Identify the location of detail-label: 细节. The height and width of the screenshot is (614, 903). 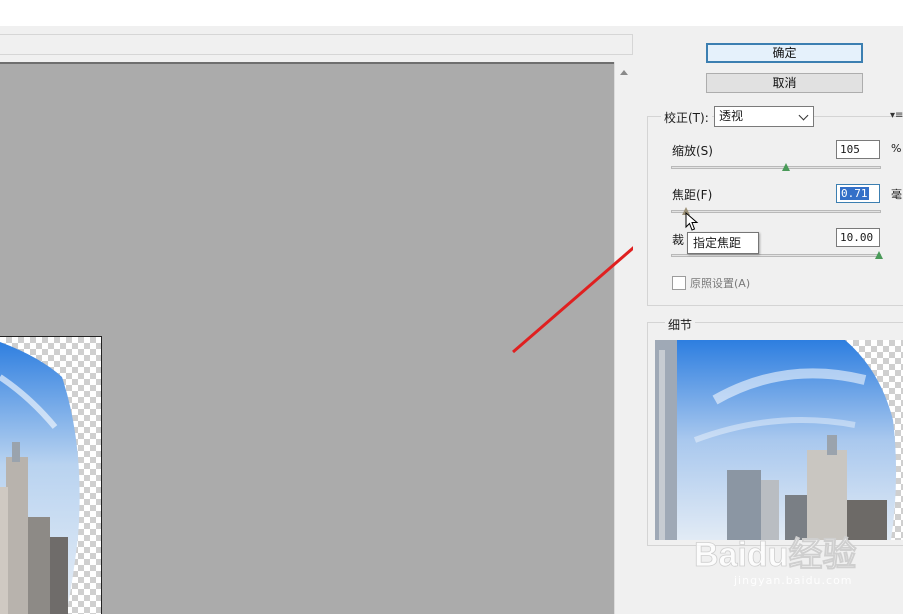
(680, 324).